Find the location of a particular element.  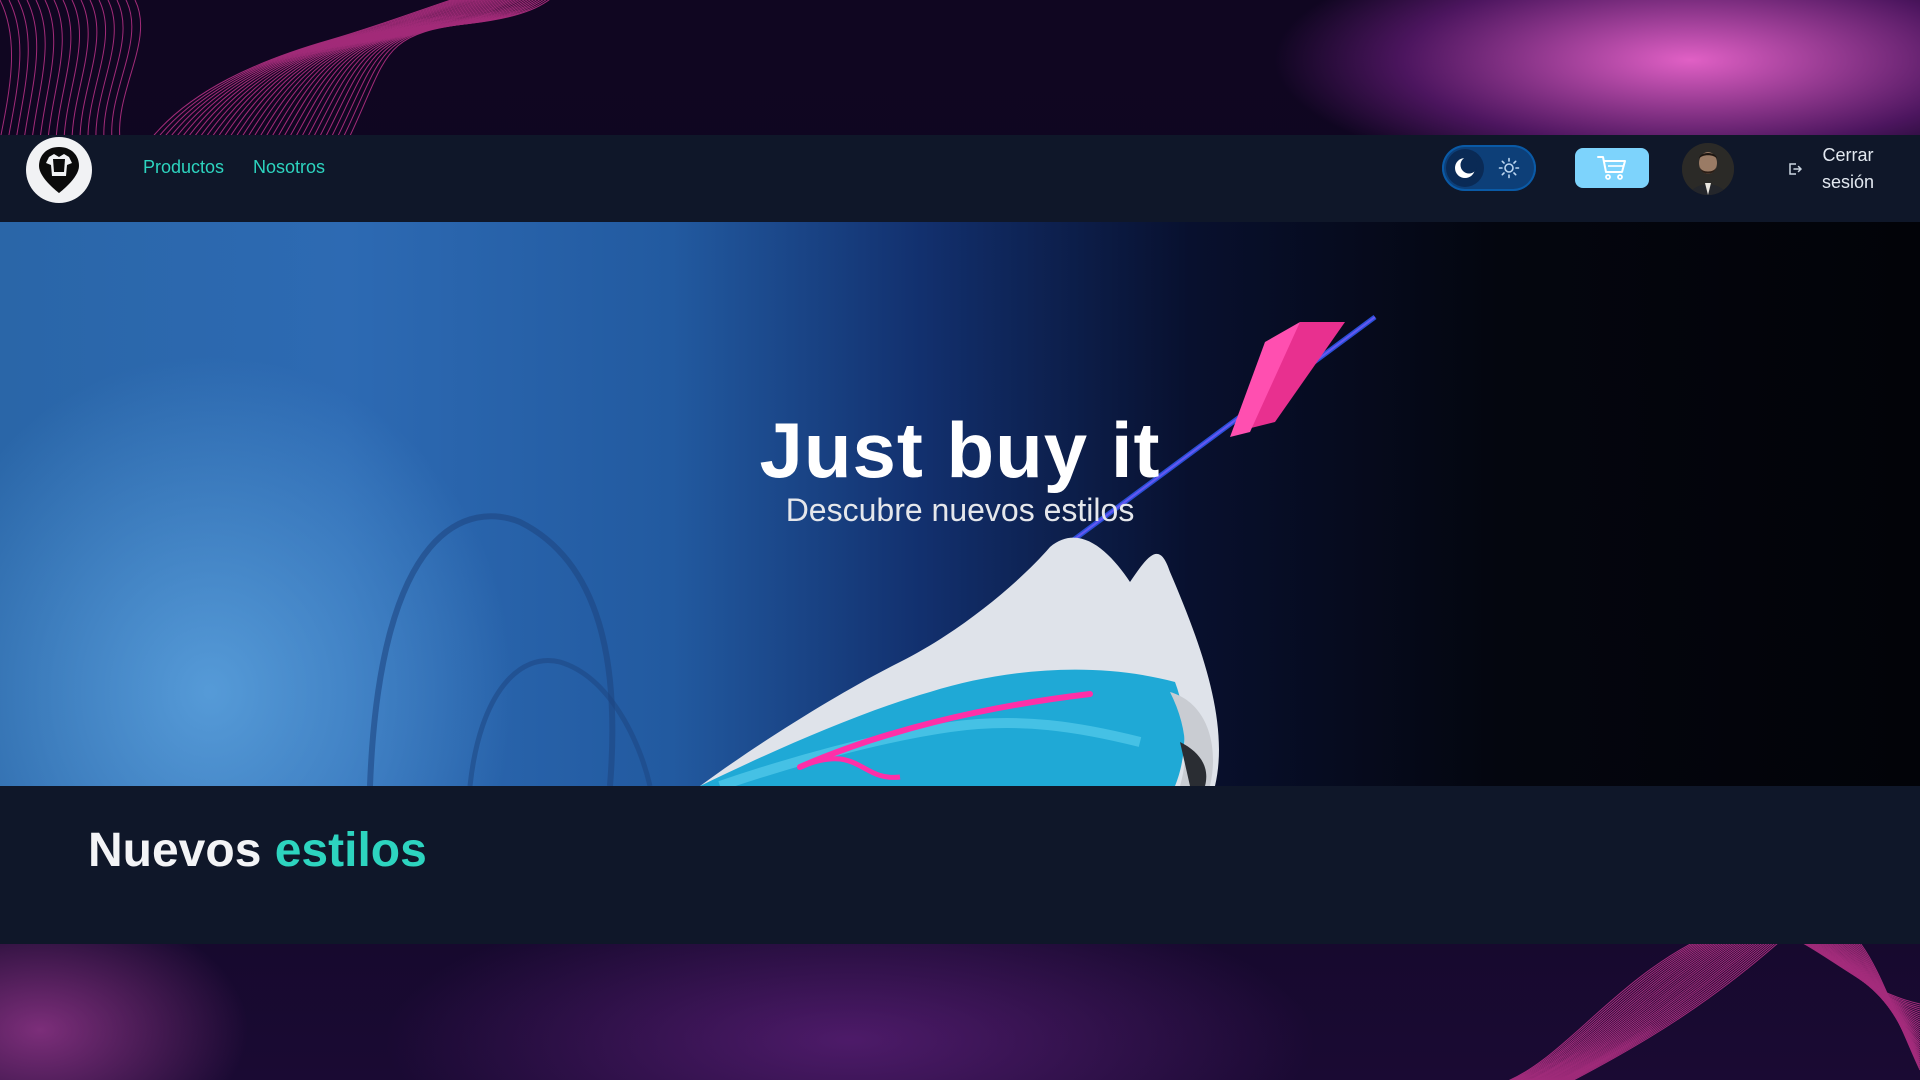

logout-button: Cerrar sesión is located at coordinates (1835, 169).